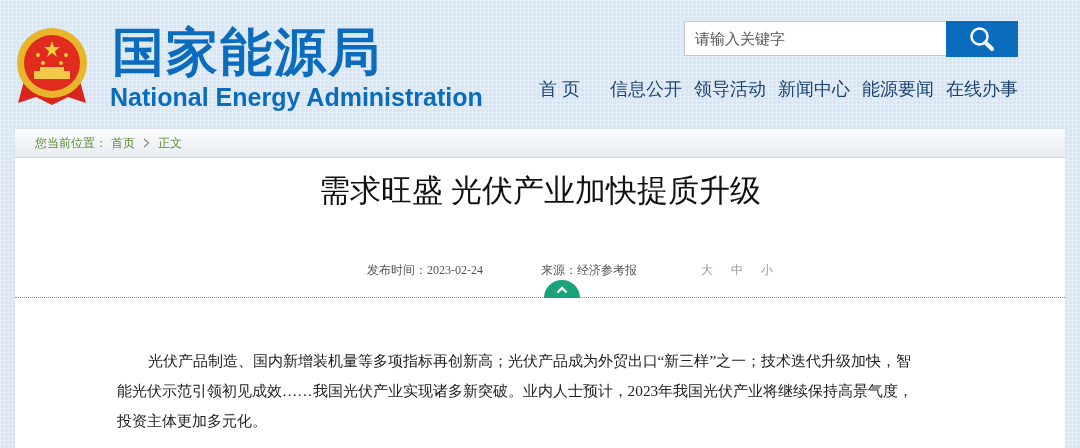 The image size is (1080, 448). What do you see at coordinates (559, 89) in the screenshot?
I see `nav-link: 首 页` at bounding box center [559, 89].